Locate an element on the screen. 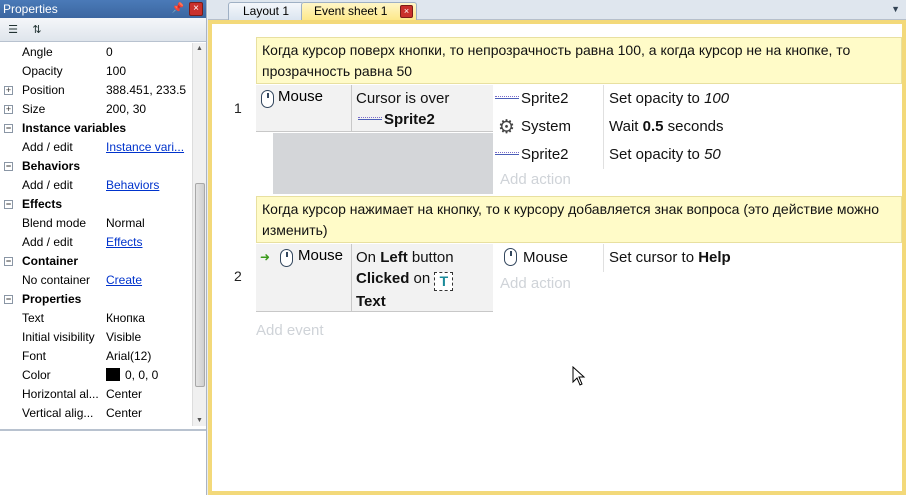  property-row: Angle 0 is located at coordinates (96, 52).